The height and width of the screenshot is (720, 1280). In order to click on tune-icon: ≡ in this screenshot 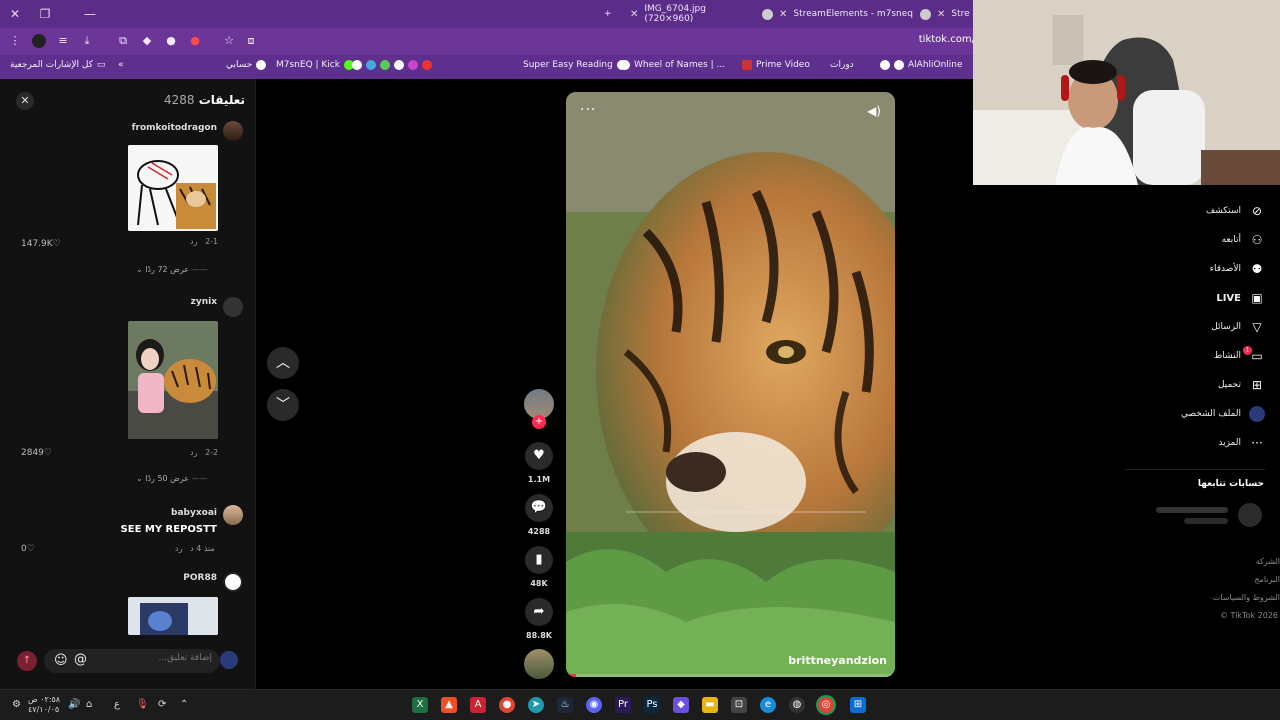, I will do `click(63, 41)`.